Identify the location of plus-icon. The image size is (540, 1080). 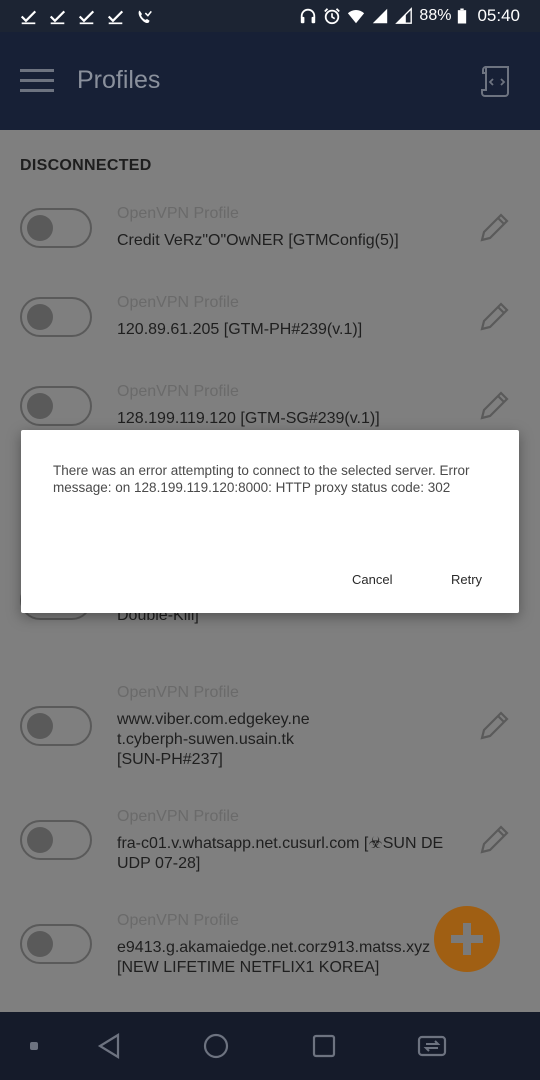
(467, 939).